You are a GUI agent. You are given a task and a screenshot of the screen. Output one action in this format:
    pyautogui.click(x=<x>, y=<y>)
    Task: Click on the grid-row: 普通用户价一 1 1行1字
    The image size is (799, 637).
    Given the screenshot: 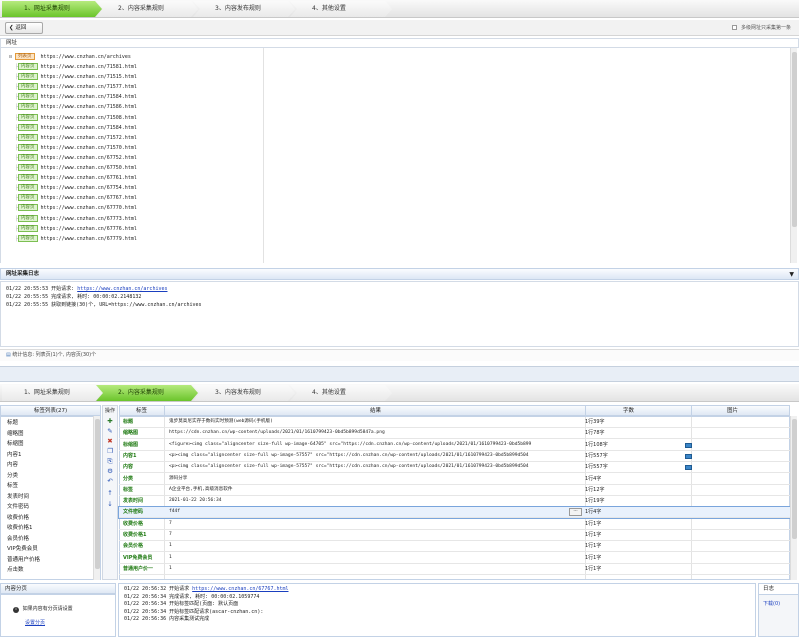 What is the action you would take?
    pyautogui.click(x=454, y=569)
    